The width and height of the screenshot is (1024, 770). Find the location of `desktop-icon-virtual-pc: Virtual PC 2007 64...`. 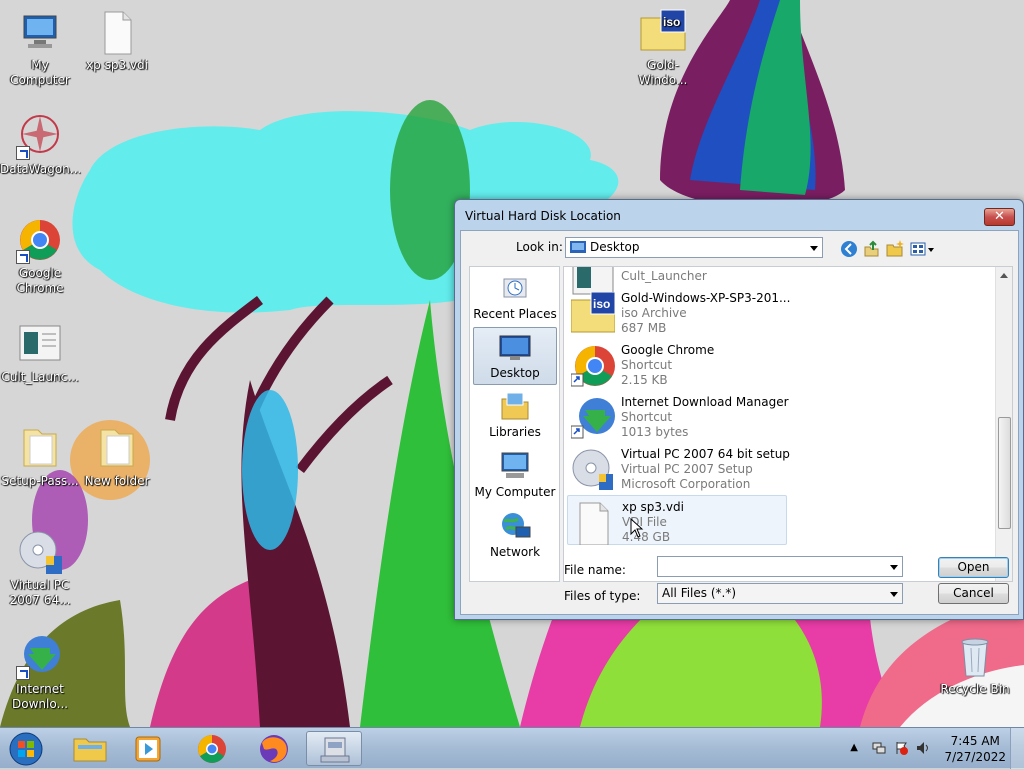

desktop-icon-virtual-pc: Virtual PC 2007 64... is located at coordinates (40, 568).